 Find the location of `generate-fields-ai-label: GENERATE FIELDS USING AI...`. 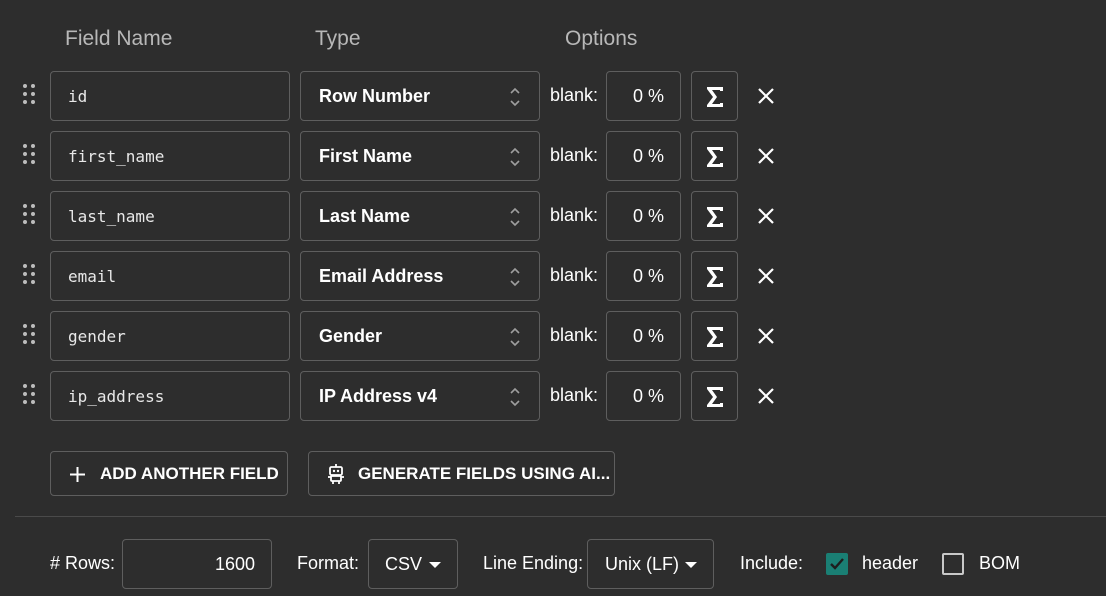

generate-fields-ai-label: GENERATE FIELDS USING AI... is located at coordinates (484, 473).